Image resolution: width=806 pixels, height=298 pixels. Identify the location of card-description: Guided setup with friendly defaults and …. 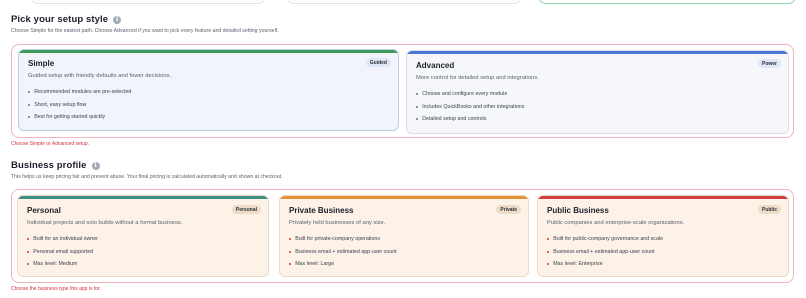
(100, 76).